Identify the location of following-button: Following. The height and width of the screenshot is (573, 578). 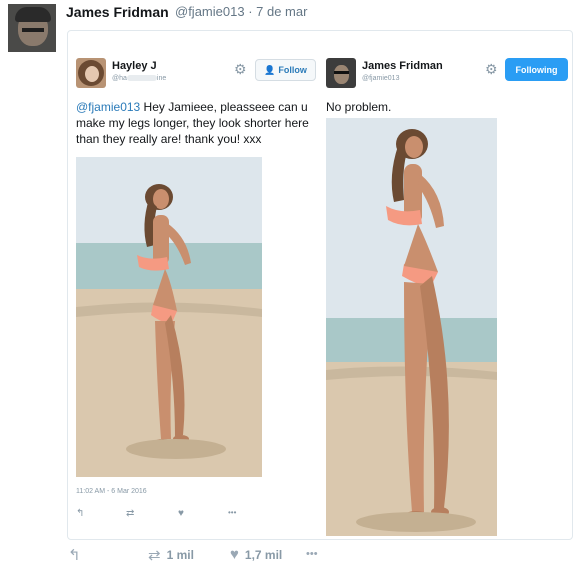
(536, 69).